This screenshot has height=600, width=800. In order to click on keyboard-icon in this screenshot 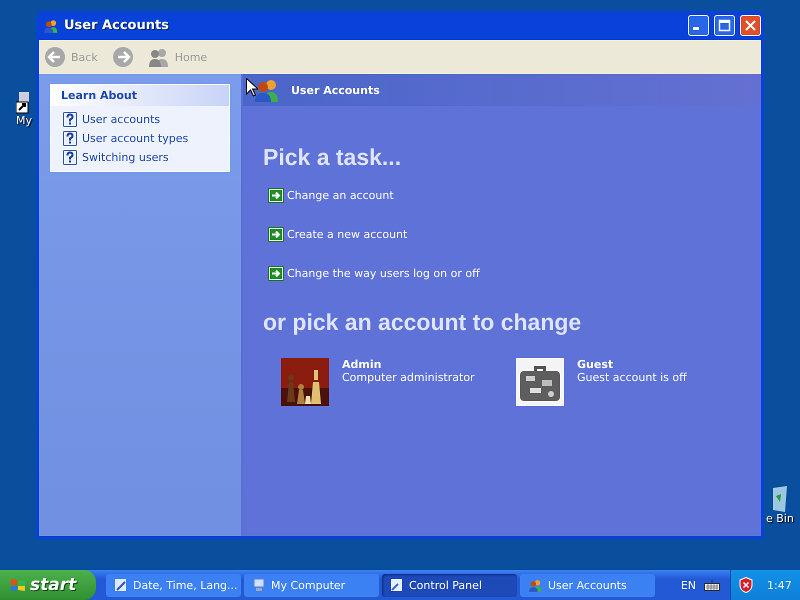, I will do `click(712, 585)`.